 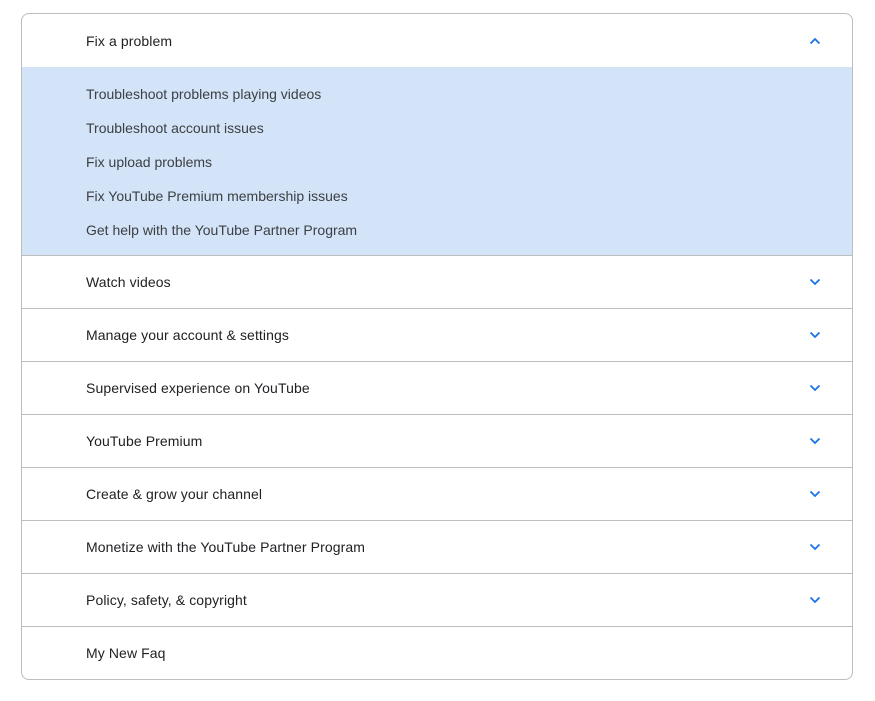 I want to click on section-title: Policy, safety, & copyright, so click(x=166, y=600).